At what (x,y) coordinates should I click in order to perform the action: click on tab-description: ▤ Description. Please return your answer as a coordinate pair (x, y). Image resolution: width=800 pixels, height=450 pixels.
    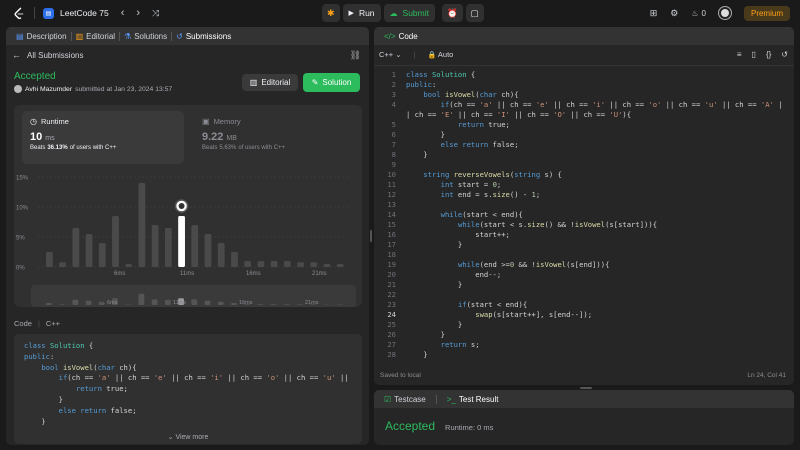
    Looking at the image, I should click on (41, 36).